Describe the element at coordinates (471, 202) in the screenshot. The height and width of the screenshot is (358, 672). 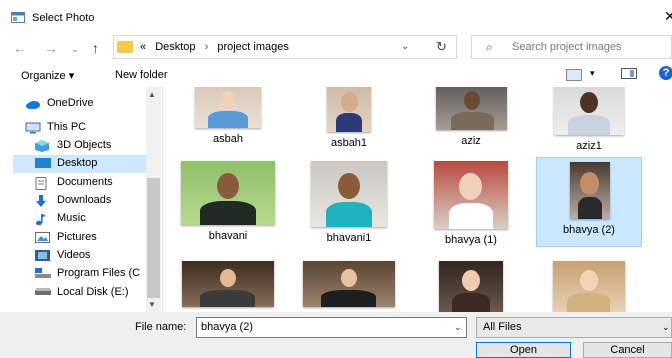
I see `file-tile: bhavya (1)` at that location.